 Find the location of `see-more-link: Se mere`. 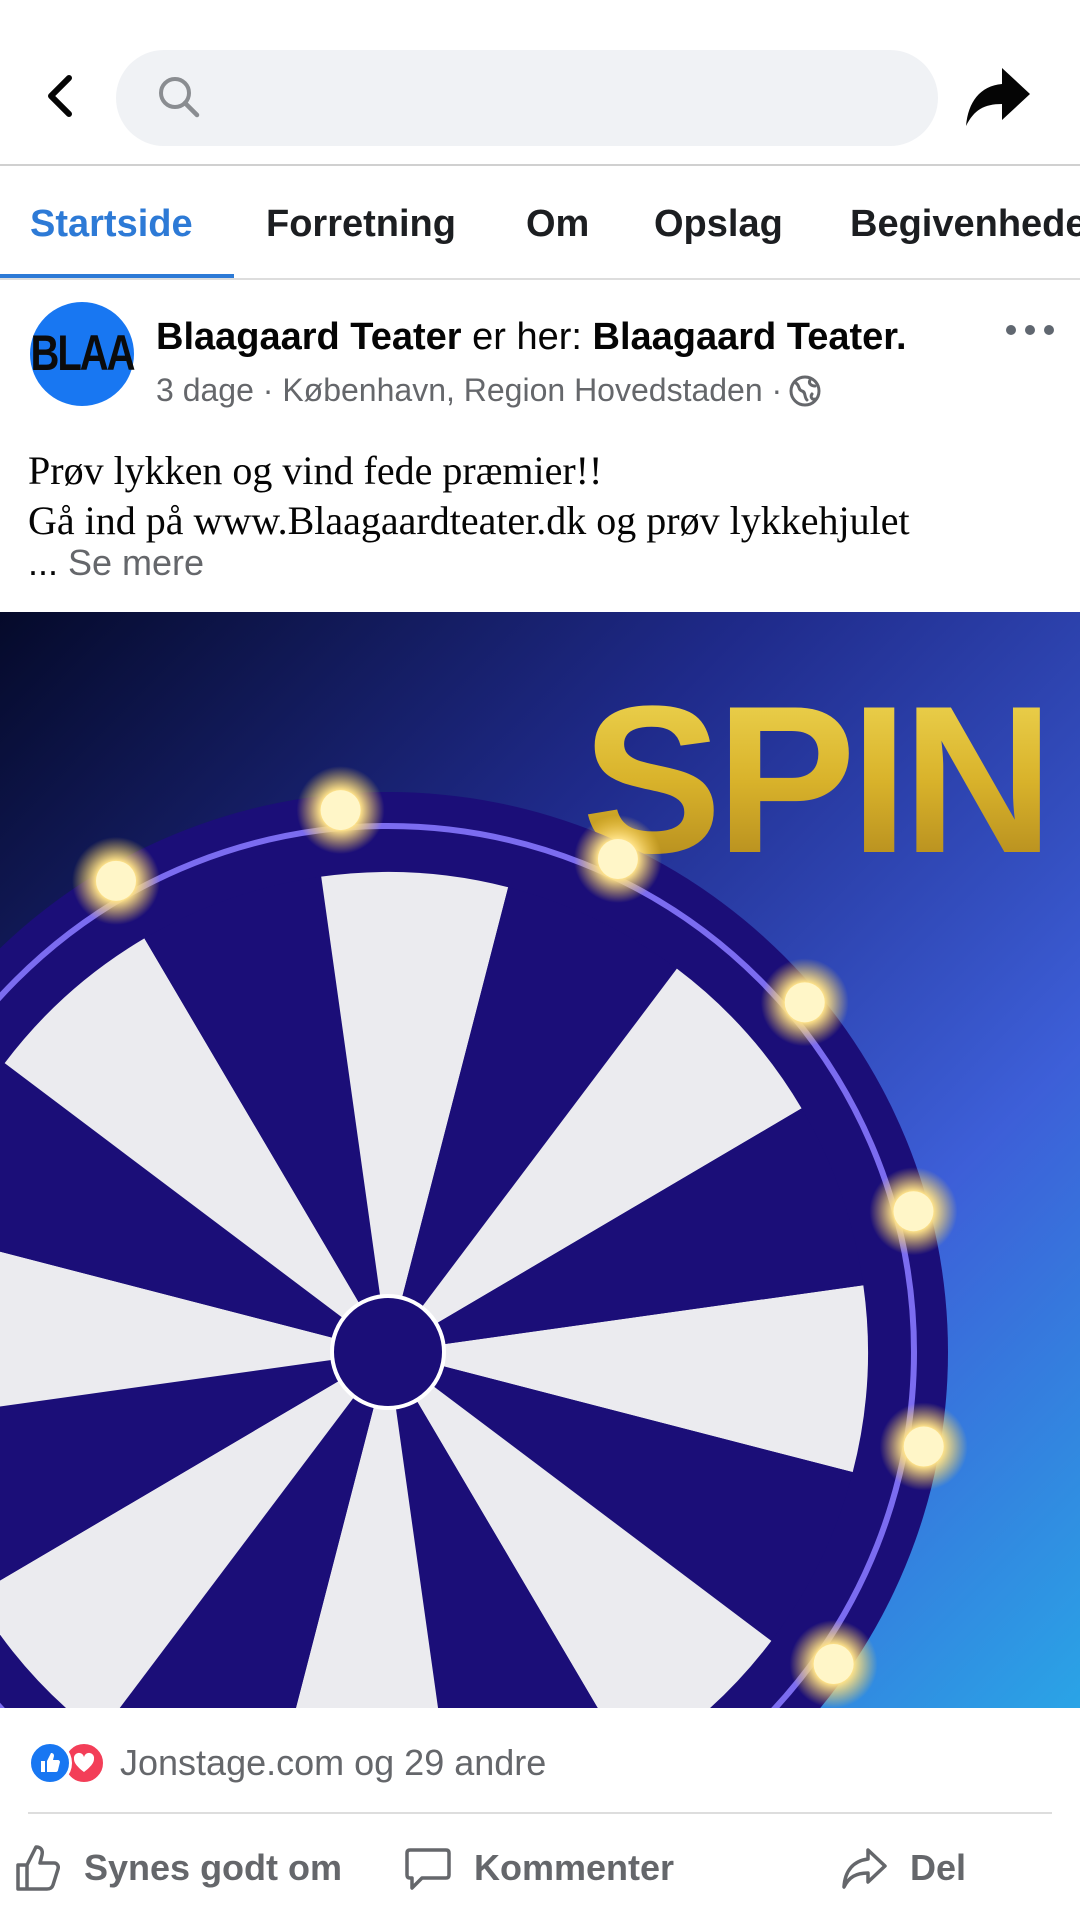

see-more-link: Se mere is located at coordinates (136, 562).